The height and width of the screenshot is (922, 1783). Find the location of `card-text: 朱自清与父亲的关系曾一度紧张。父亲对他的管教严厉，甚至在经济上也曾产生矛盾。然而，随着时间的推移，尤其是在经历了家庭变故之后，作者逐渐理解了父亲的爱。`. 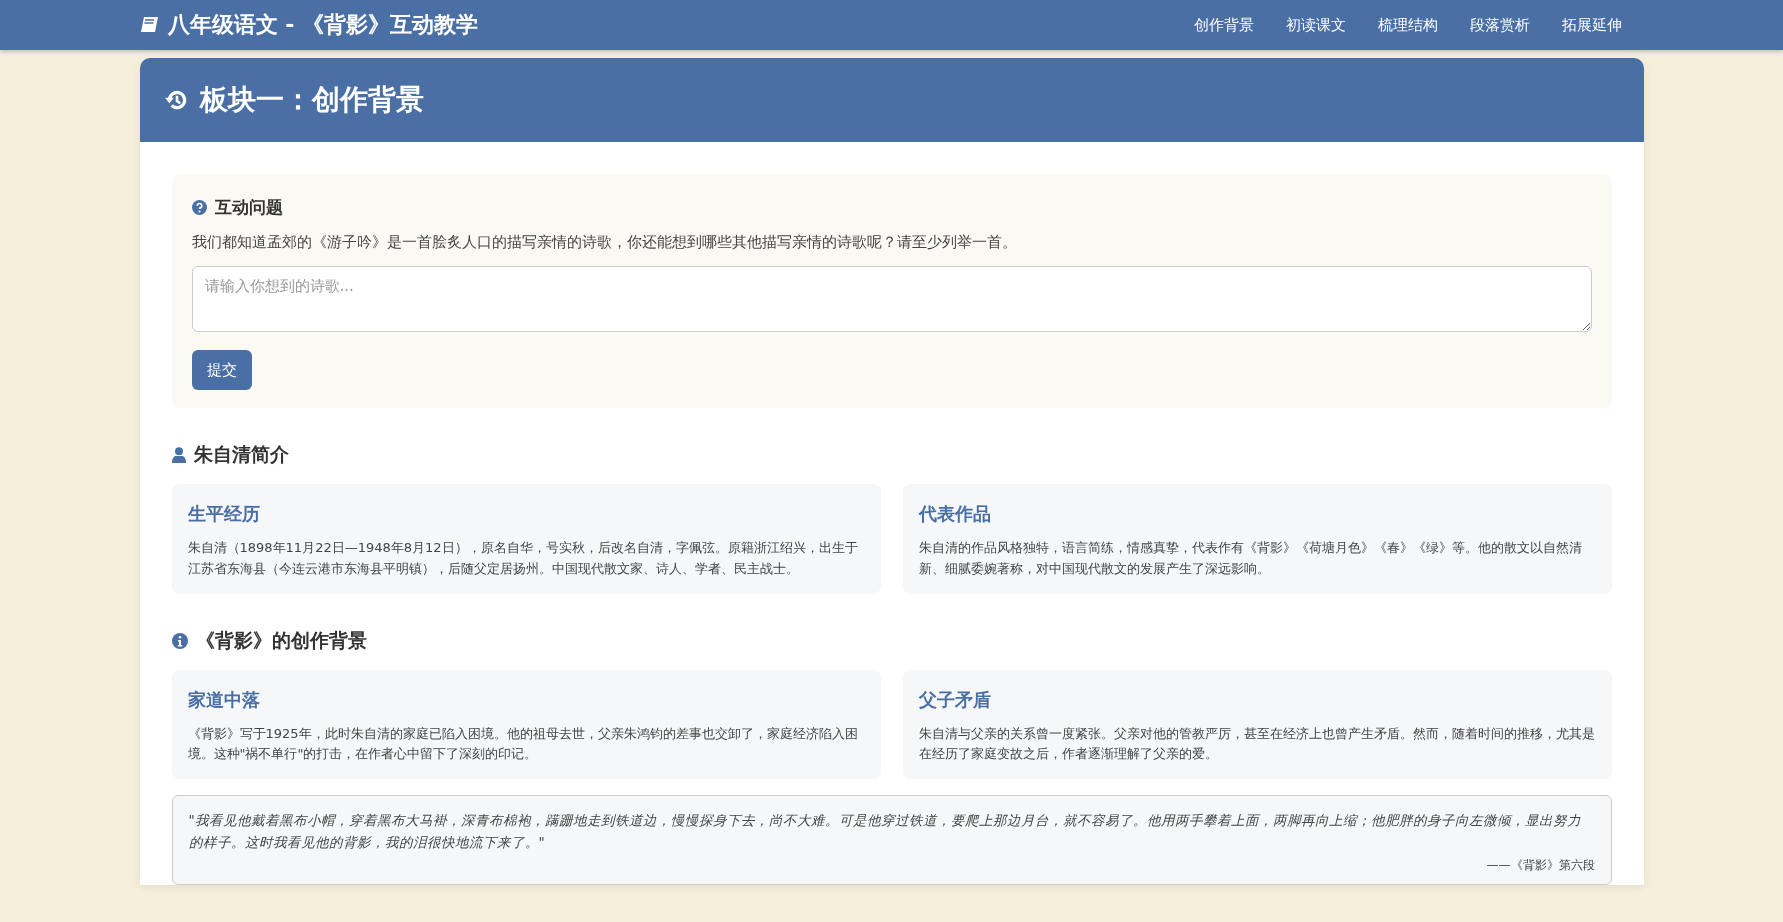

card-text: 朱自清与父亲的关系曾一度紧张。父亲对他的管教严厉，甚至在经济上也曾产生矛盾。然而，随着时间的推移，尤其是在经历了家庭变故之后，作者逐渐理解了父亲的爱。 is located at coordinates (1257, 744).